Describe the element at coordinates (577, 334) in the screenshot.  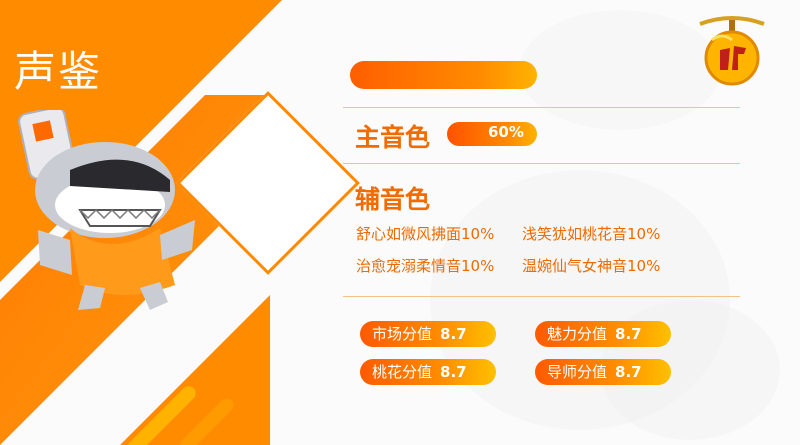
I see `score-label: 魅力分值` at that location.